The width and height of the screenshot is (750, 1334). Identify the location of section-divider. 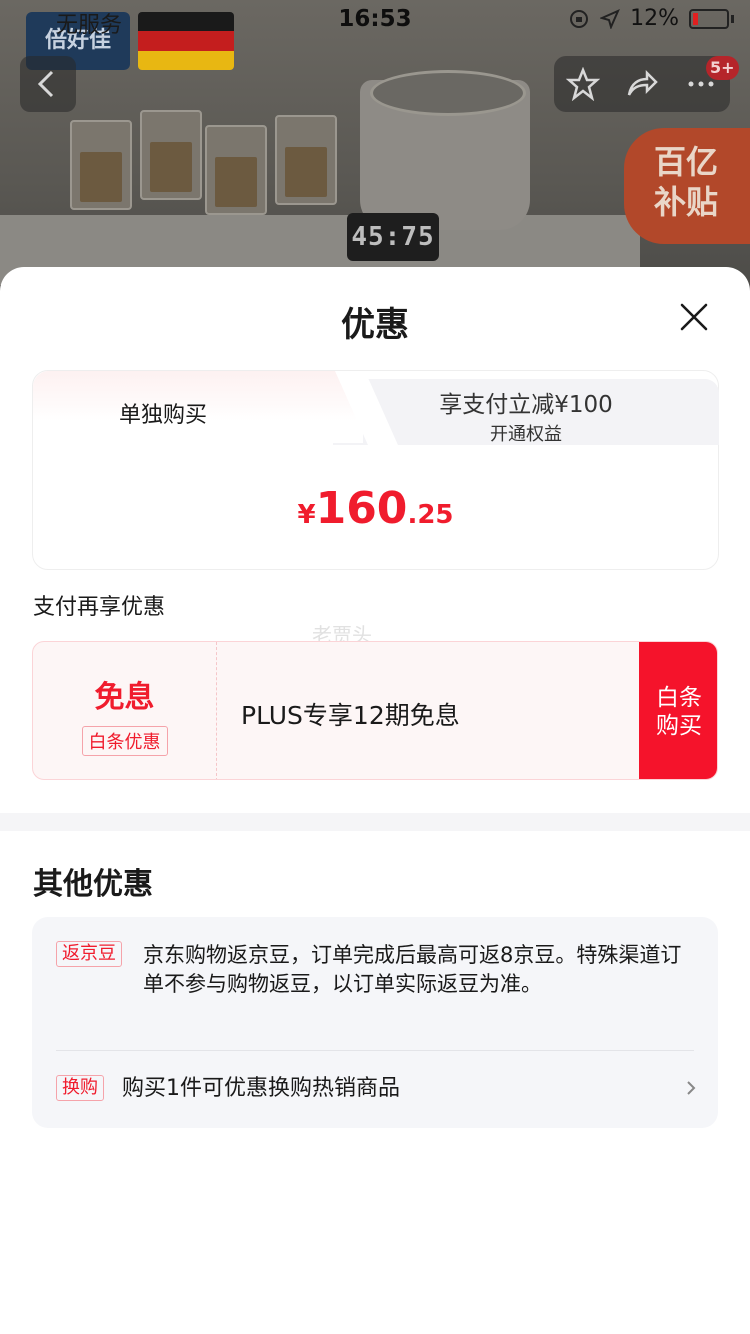
(375, 822).